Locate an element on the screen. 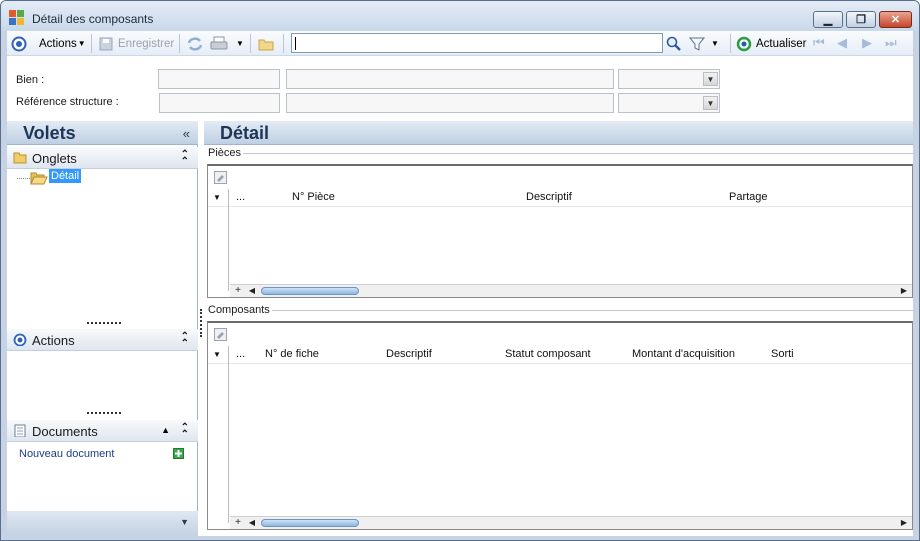 The width and height of the screenshot is (920, 541). filter-icon is located at coordinates (697, 44).